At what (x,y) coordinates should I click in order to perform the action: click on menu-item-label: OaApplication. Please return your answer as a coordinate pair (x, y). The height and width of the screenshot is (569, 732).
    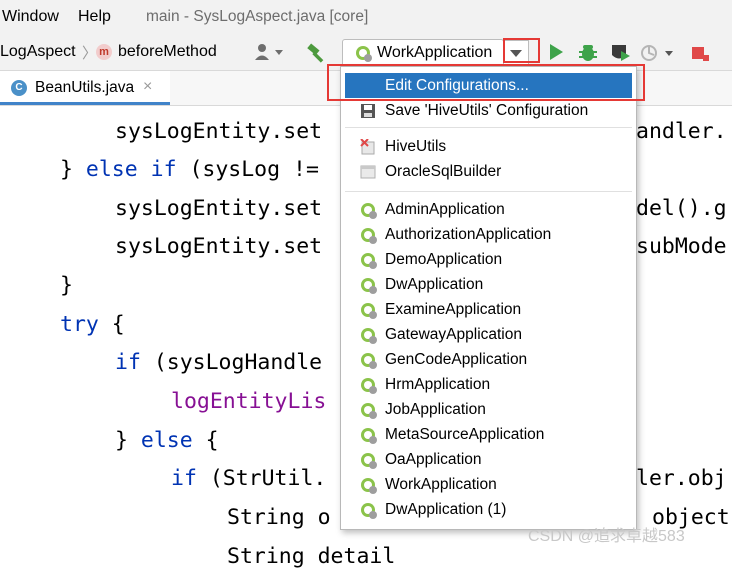
    Looking at the image, I should click on (433, 459).